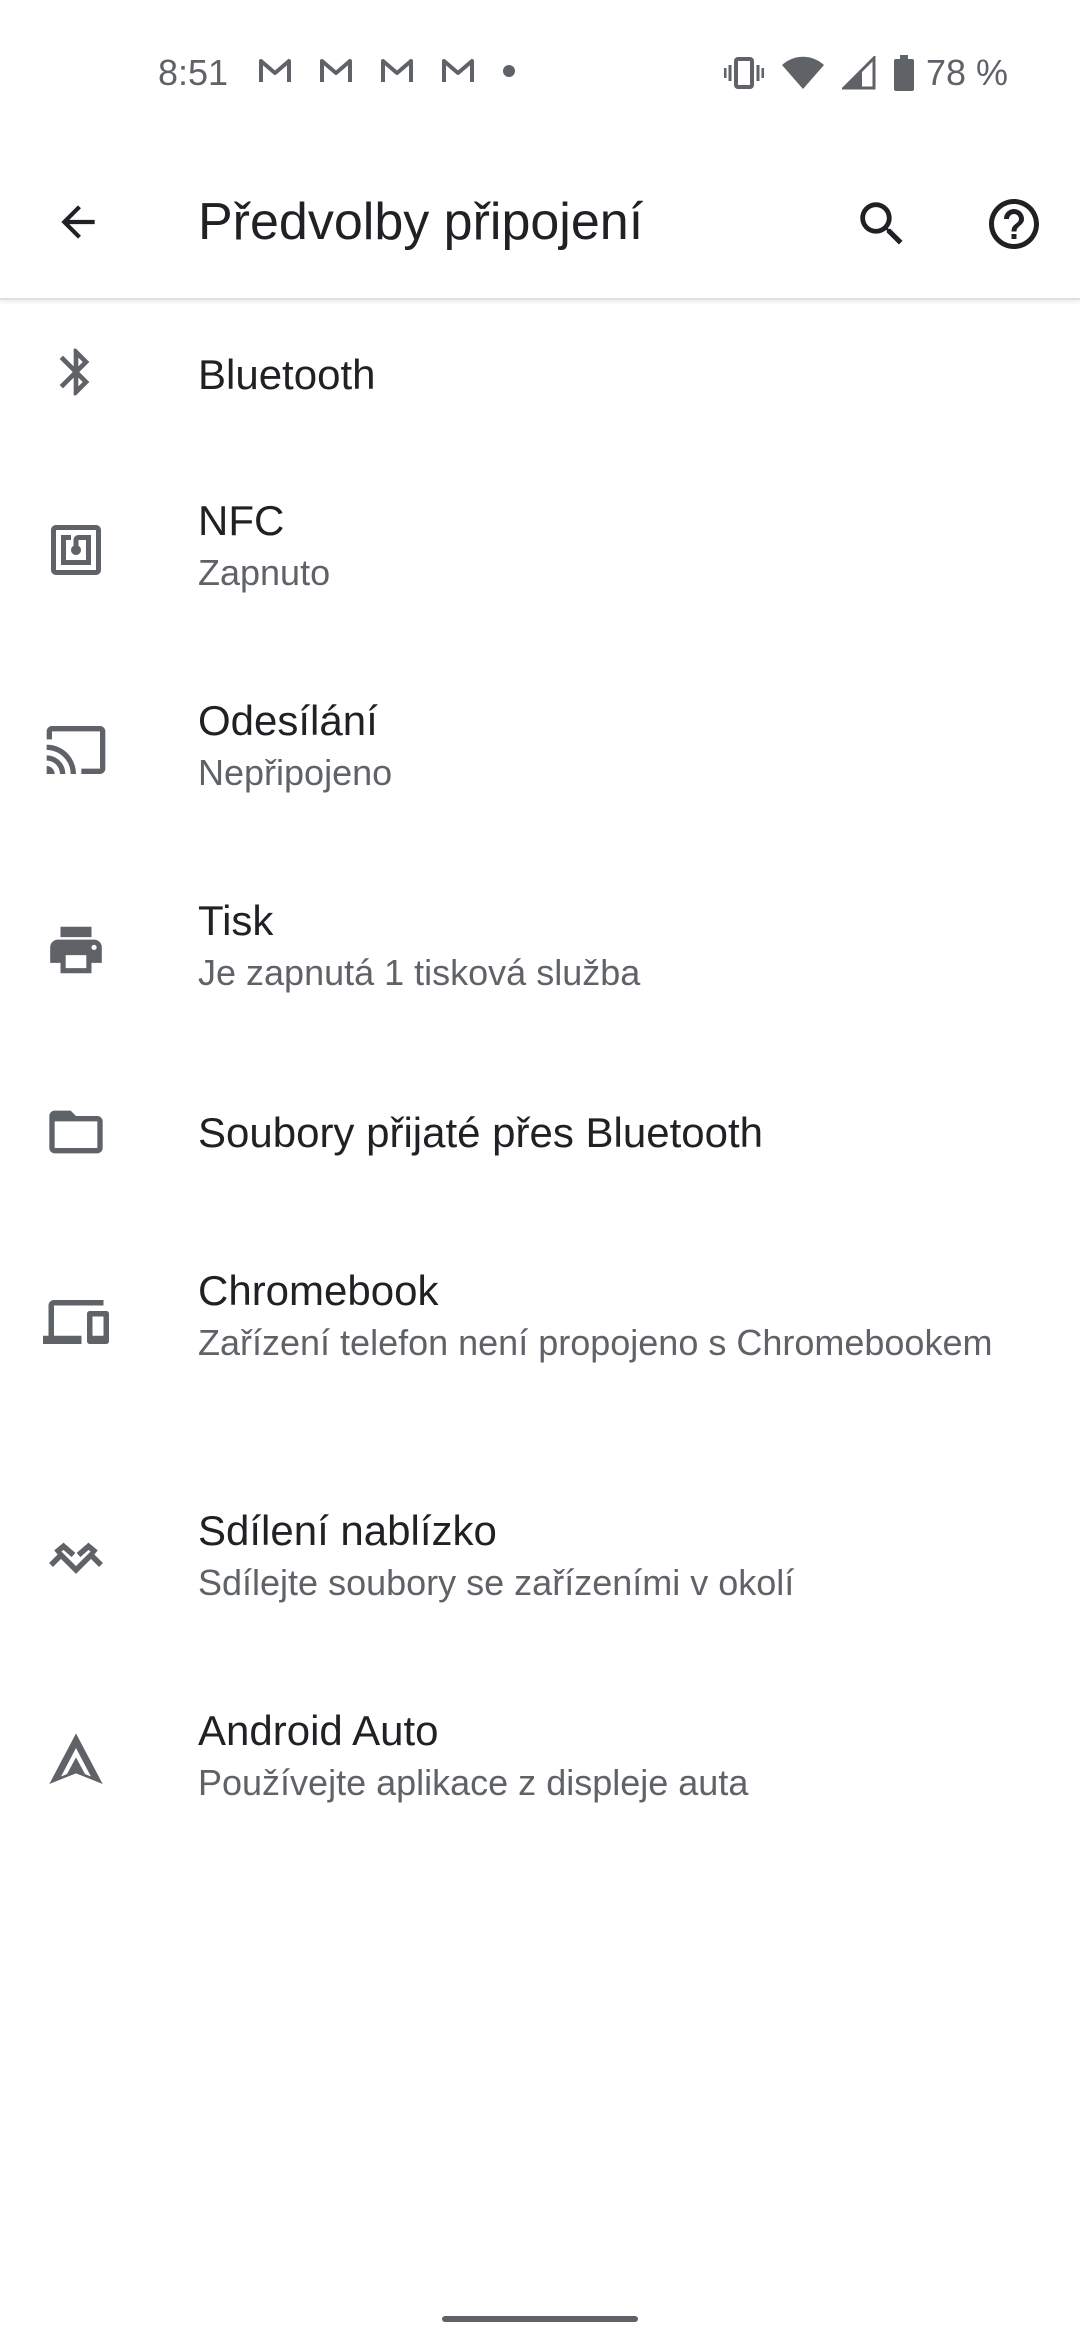  Describe the element at coordinates (473, 1782) in the screenshot. I see `item-summary: Používejte aplikace z displeje auta` at that location.